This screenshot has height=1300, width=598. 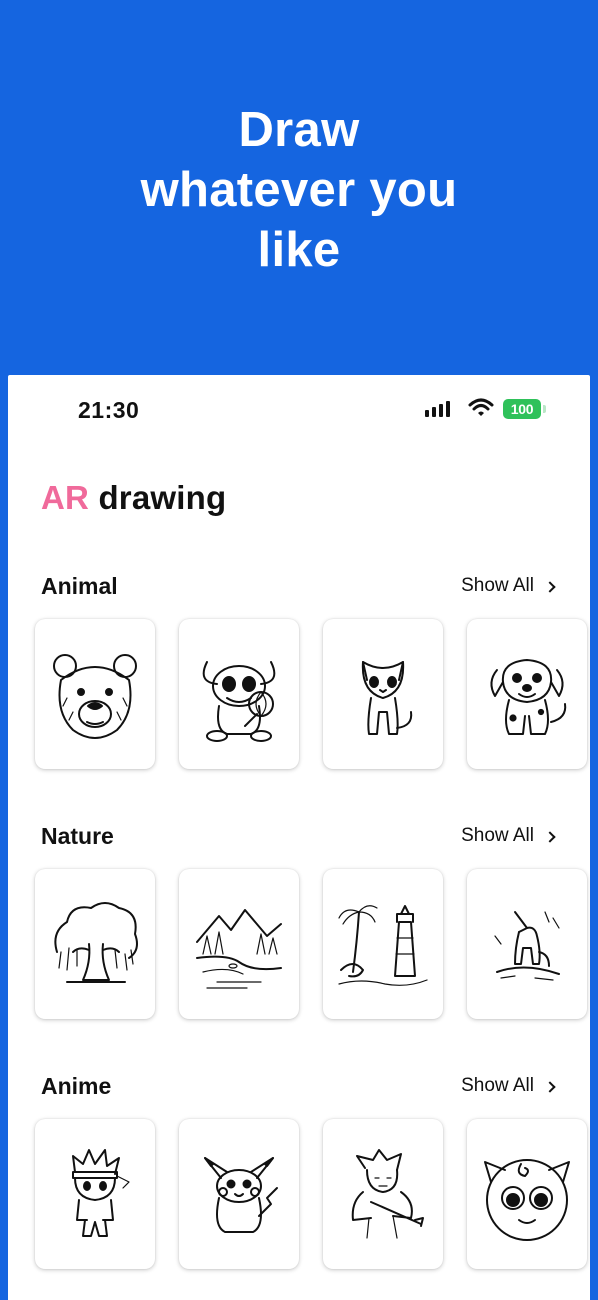 What do you see at coordinates (387, 1194) in the screenshot?
I see `swordsman-drawing` at bounding box center [387, 1194].